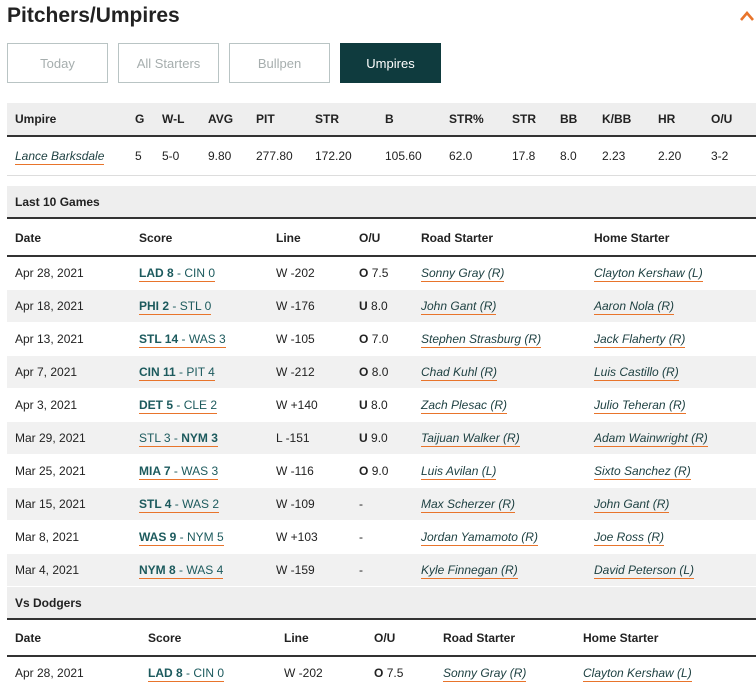 The height and width of the screenshot is (691, 756). I want to click on home-score: NYM 5, so click(205, 536).